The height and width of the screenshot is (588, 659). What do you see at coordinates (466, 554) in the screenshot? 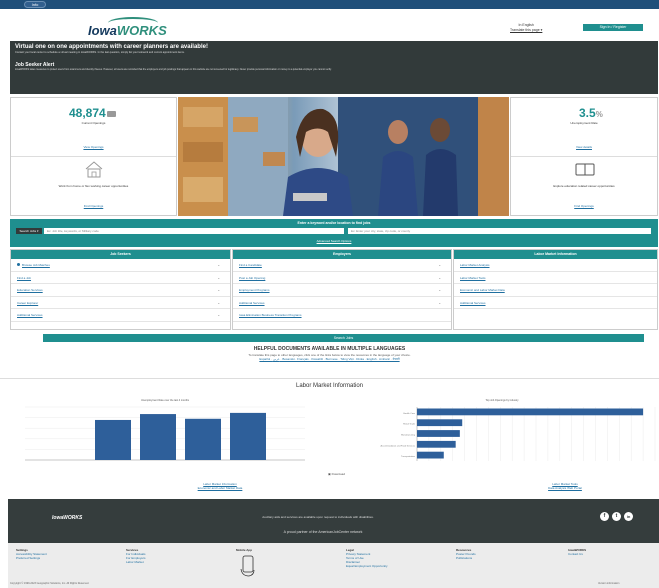
I see `footer-col-resources: Resources Poster Pounds Publications` at bounding box center [466, 554].